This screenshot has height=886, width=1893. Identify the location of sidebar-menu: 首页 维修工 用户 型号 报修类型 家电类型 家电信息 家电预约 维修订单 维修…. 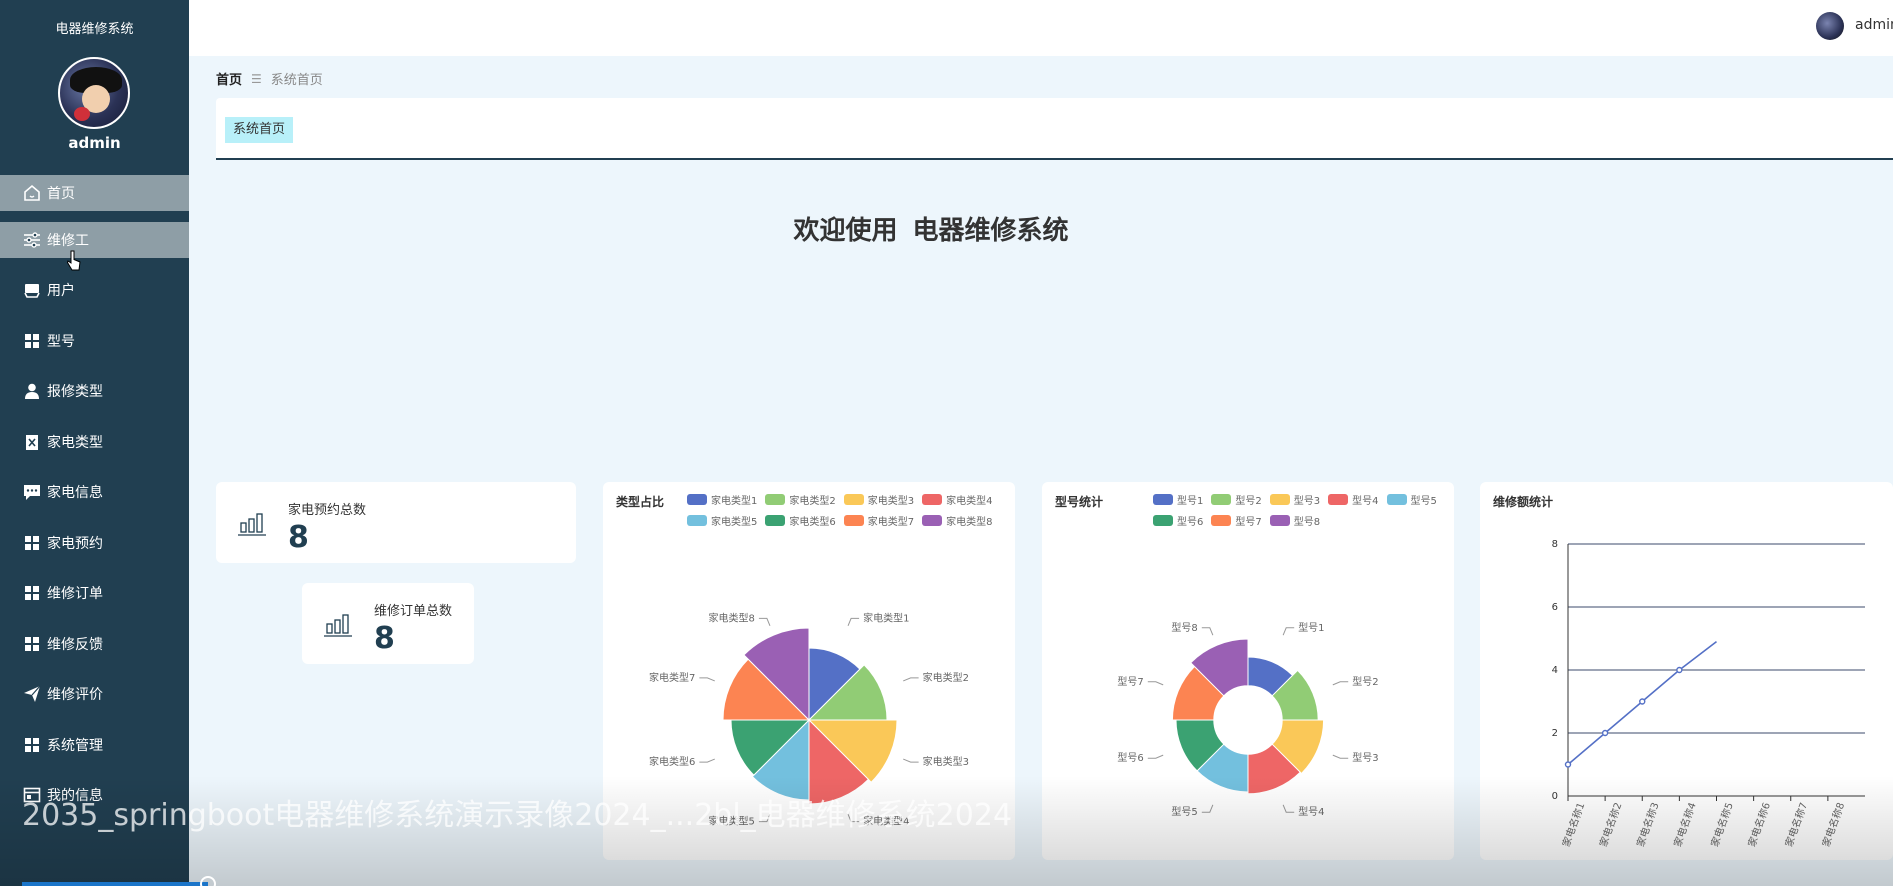
(94, 501).